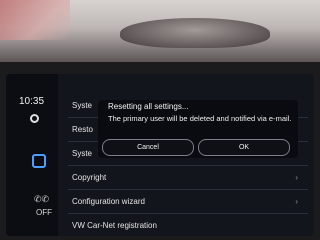 The image size is (320, 240). What do you see at coordinates (82, 129) in the screenshot?
I see `menu-item-label: Resto` at bounding box center [82, 129].